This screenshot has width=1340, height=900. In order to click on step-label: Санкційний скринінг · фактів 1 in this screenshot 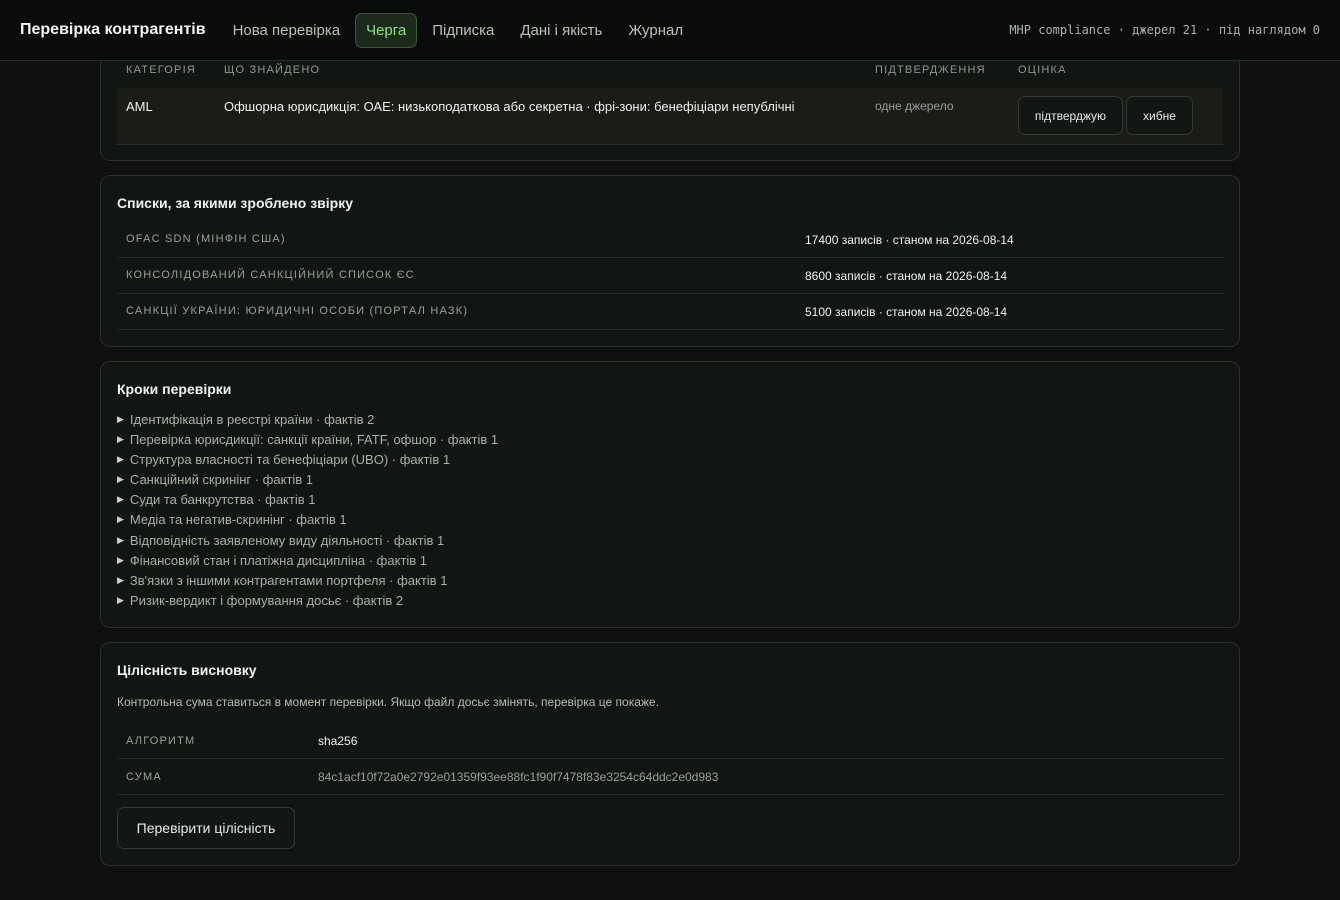, I will do `click(221, 479)`.